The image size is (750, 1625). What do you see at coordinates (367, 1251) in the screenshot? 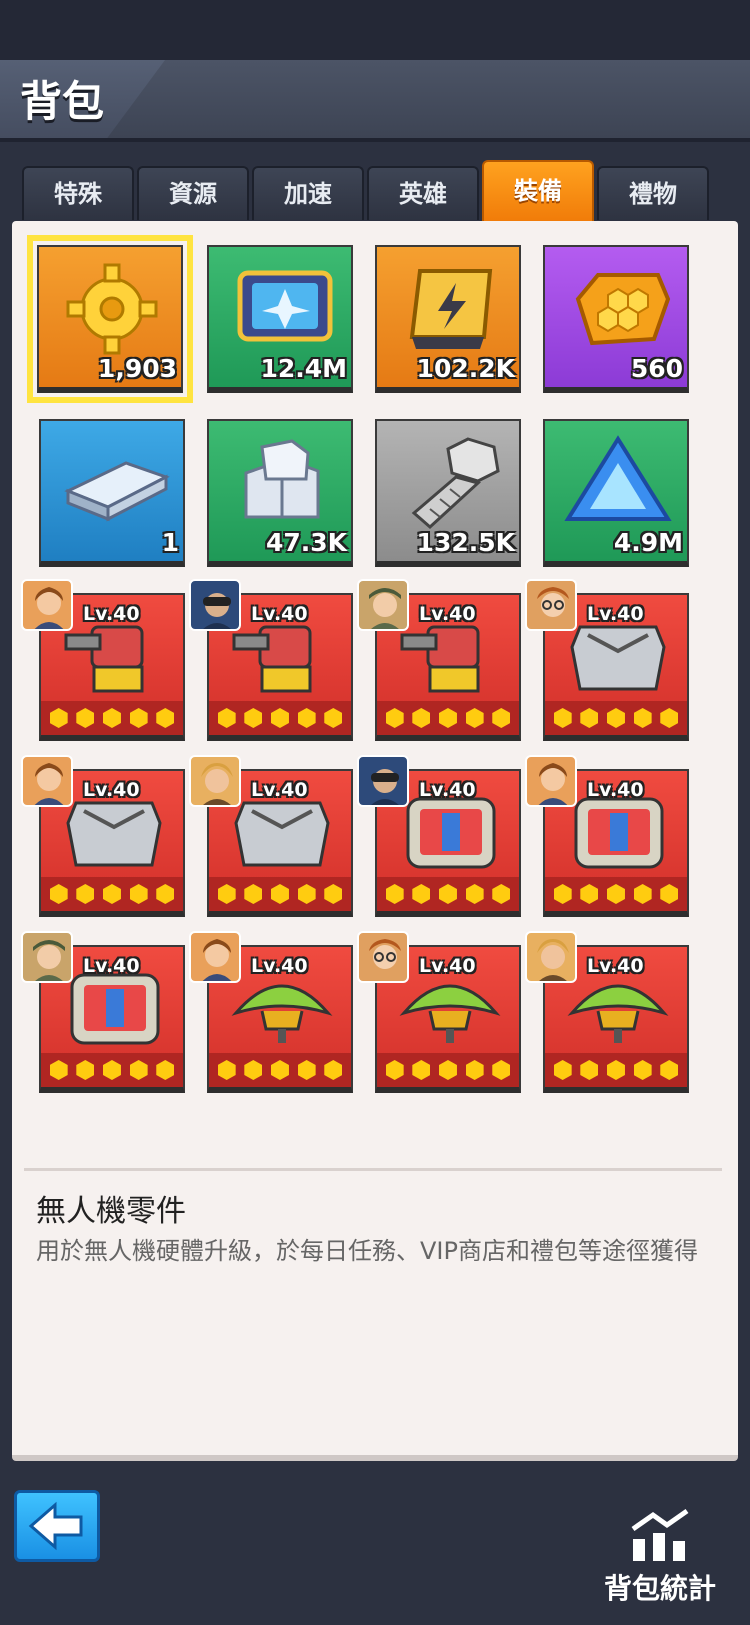
I see `item-description: 用於無人機硬體升級，於每日任務、VIP商店和禮包等途徑獲得` at bounding box center [367, 1251].